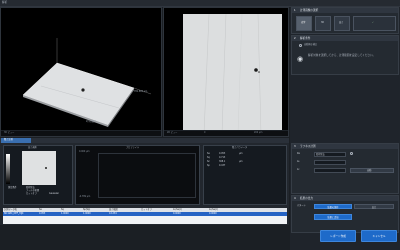 This screenshot has width=400, height=250. Describe the element at coordinates (374, 206) in the screenshot. I see `output-export-button: 出力` at that location.